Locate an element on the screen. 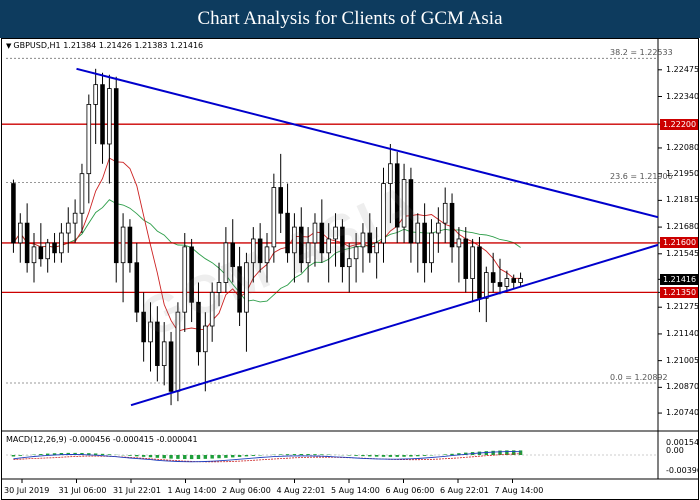  price-level-box: 1.21350 is located at coordinates (679, 292).